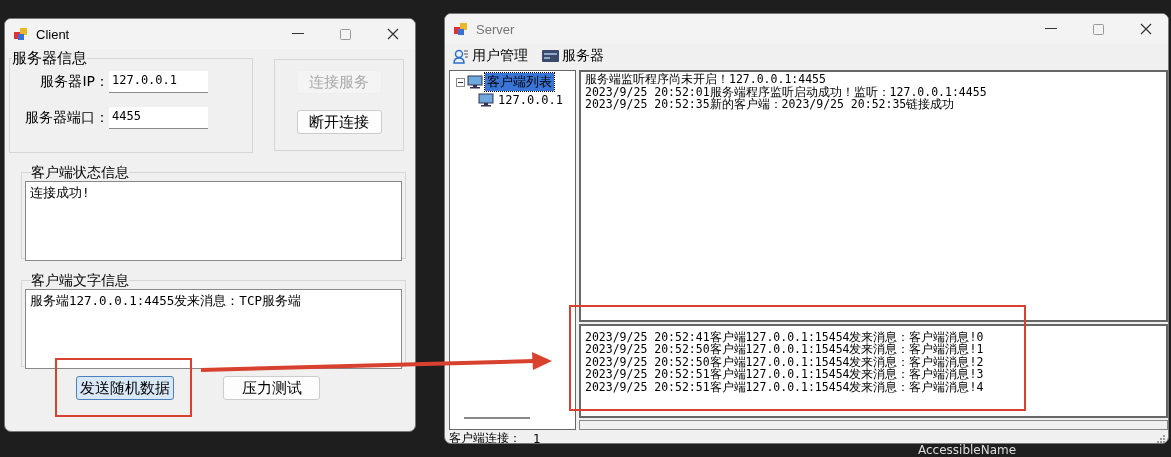 Image resolution: width=1171 pixels, height=457 pixels. What do you see at coordinates (550, 56) in the screenshot?
I see `server-icon` at bounding box center [550, 56].